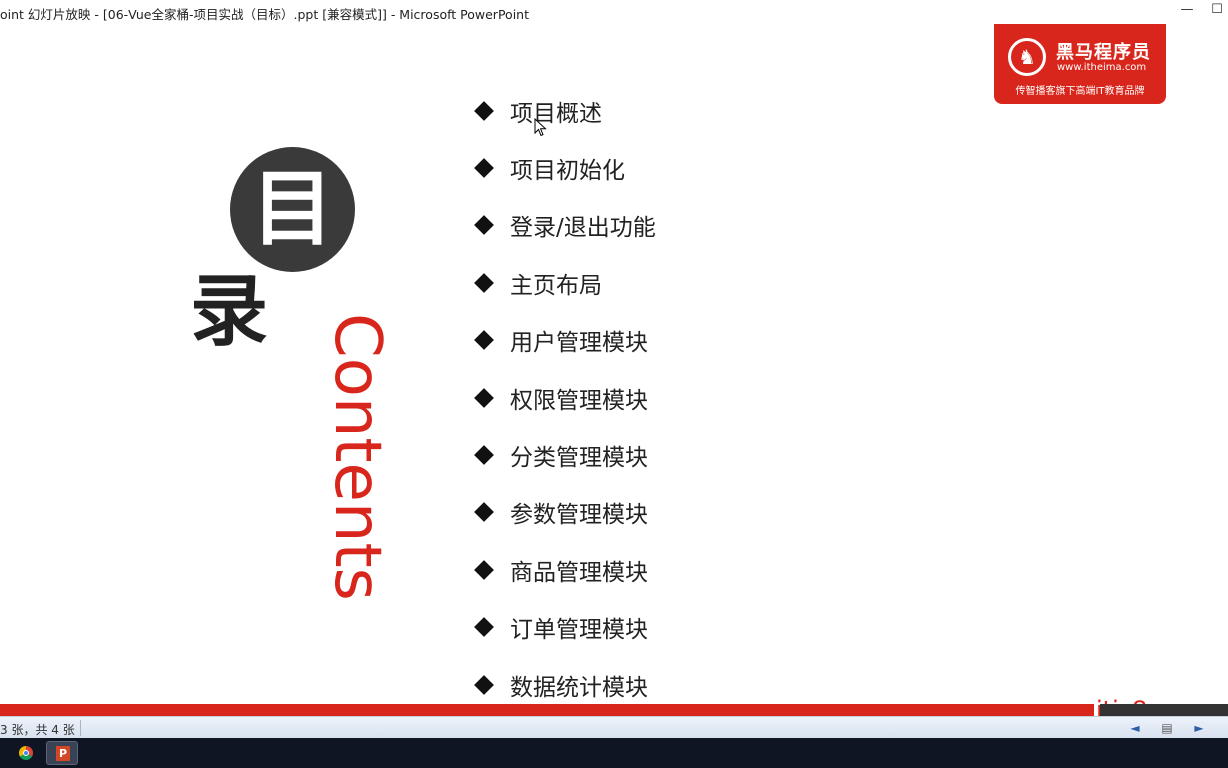  Describe the element at coordinates (579, 687) in the screenshot. I see `list-item-label: 数据统计模块` at that location.